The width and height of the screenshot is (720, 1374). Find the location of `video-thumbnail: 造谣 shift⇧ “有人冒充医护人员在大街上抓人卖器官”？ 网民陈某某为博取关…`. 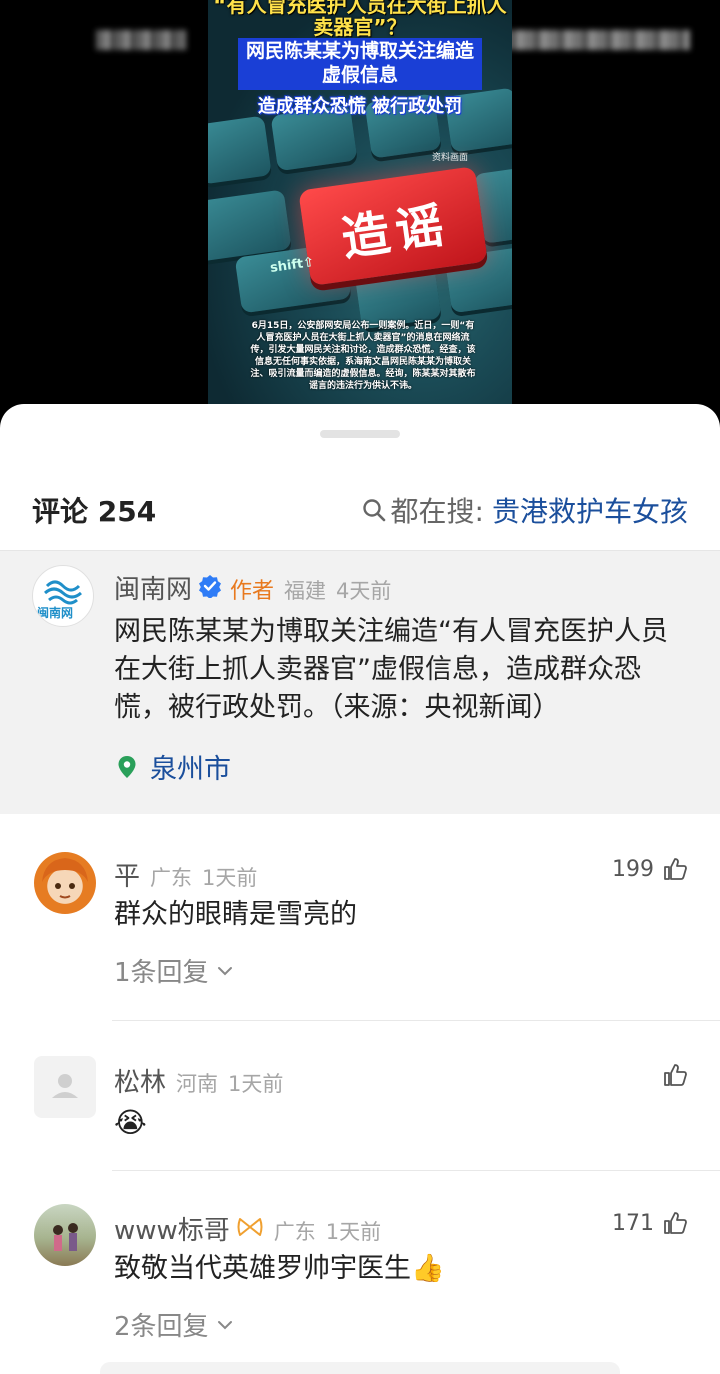

video-thumbnail: 造谣 shift⇧ “有人冒充医护人员在大街上抓人卖器官”？ 网民陈某某为博取关… is located at coordinates (360, 215).